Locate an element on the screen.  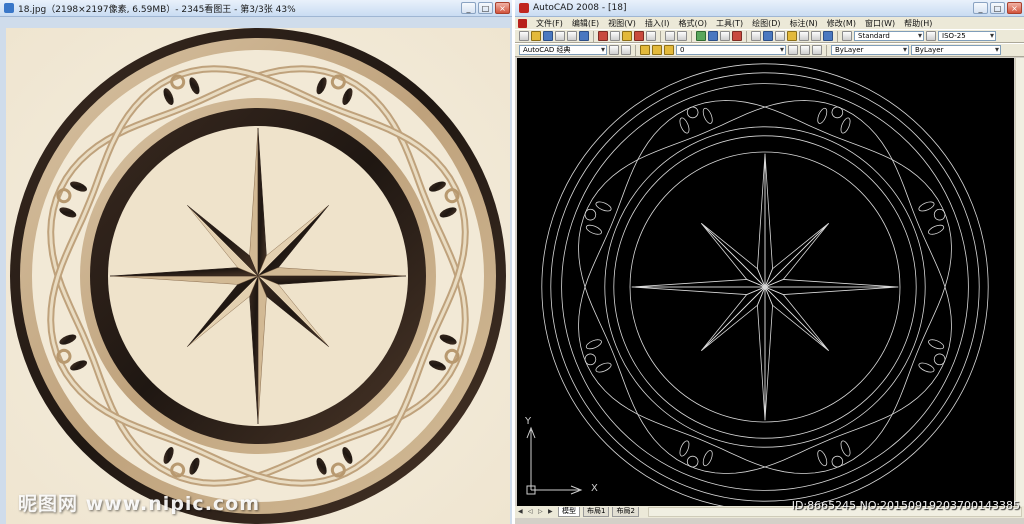
layer-select: 0 is located at coordinates (731, 50).